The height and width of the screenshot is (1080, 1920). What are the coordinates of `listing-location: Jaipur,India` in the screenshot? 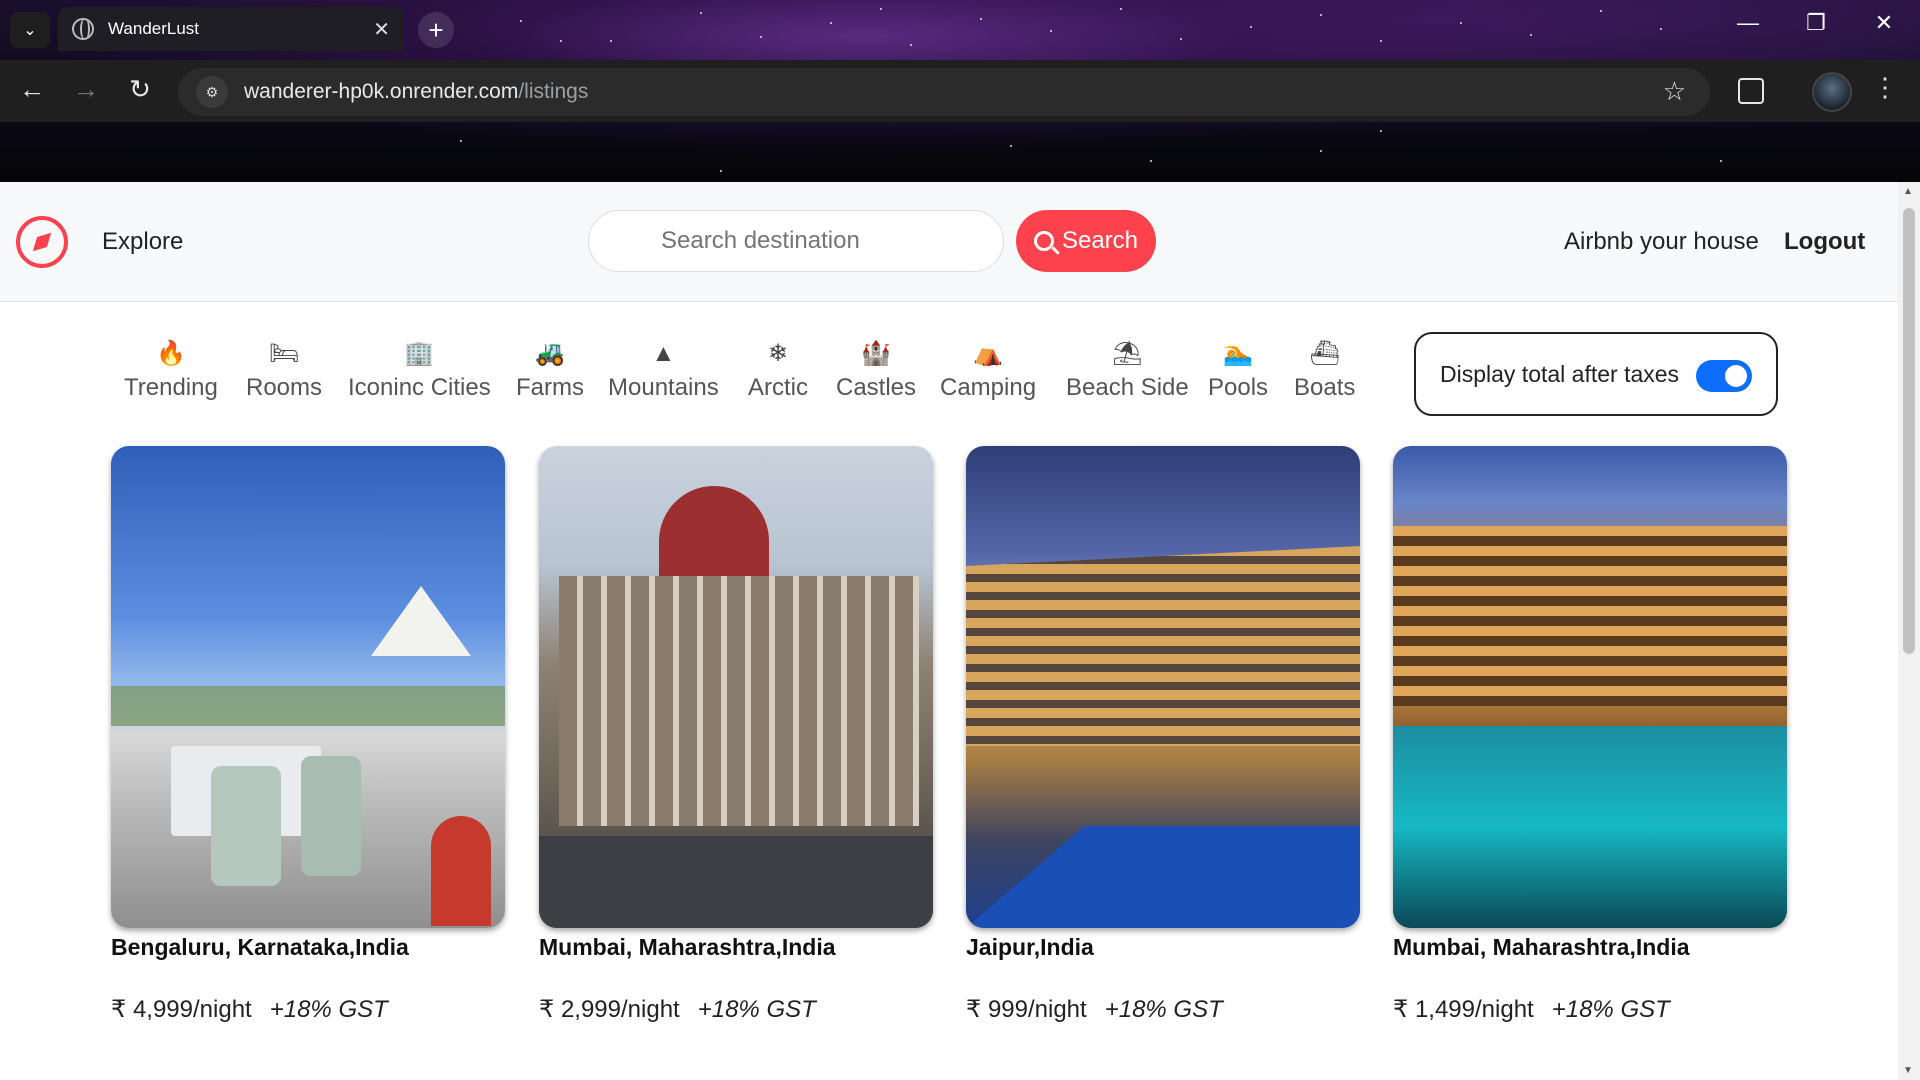 It's located at (1030, 947).